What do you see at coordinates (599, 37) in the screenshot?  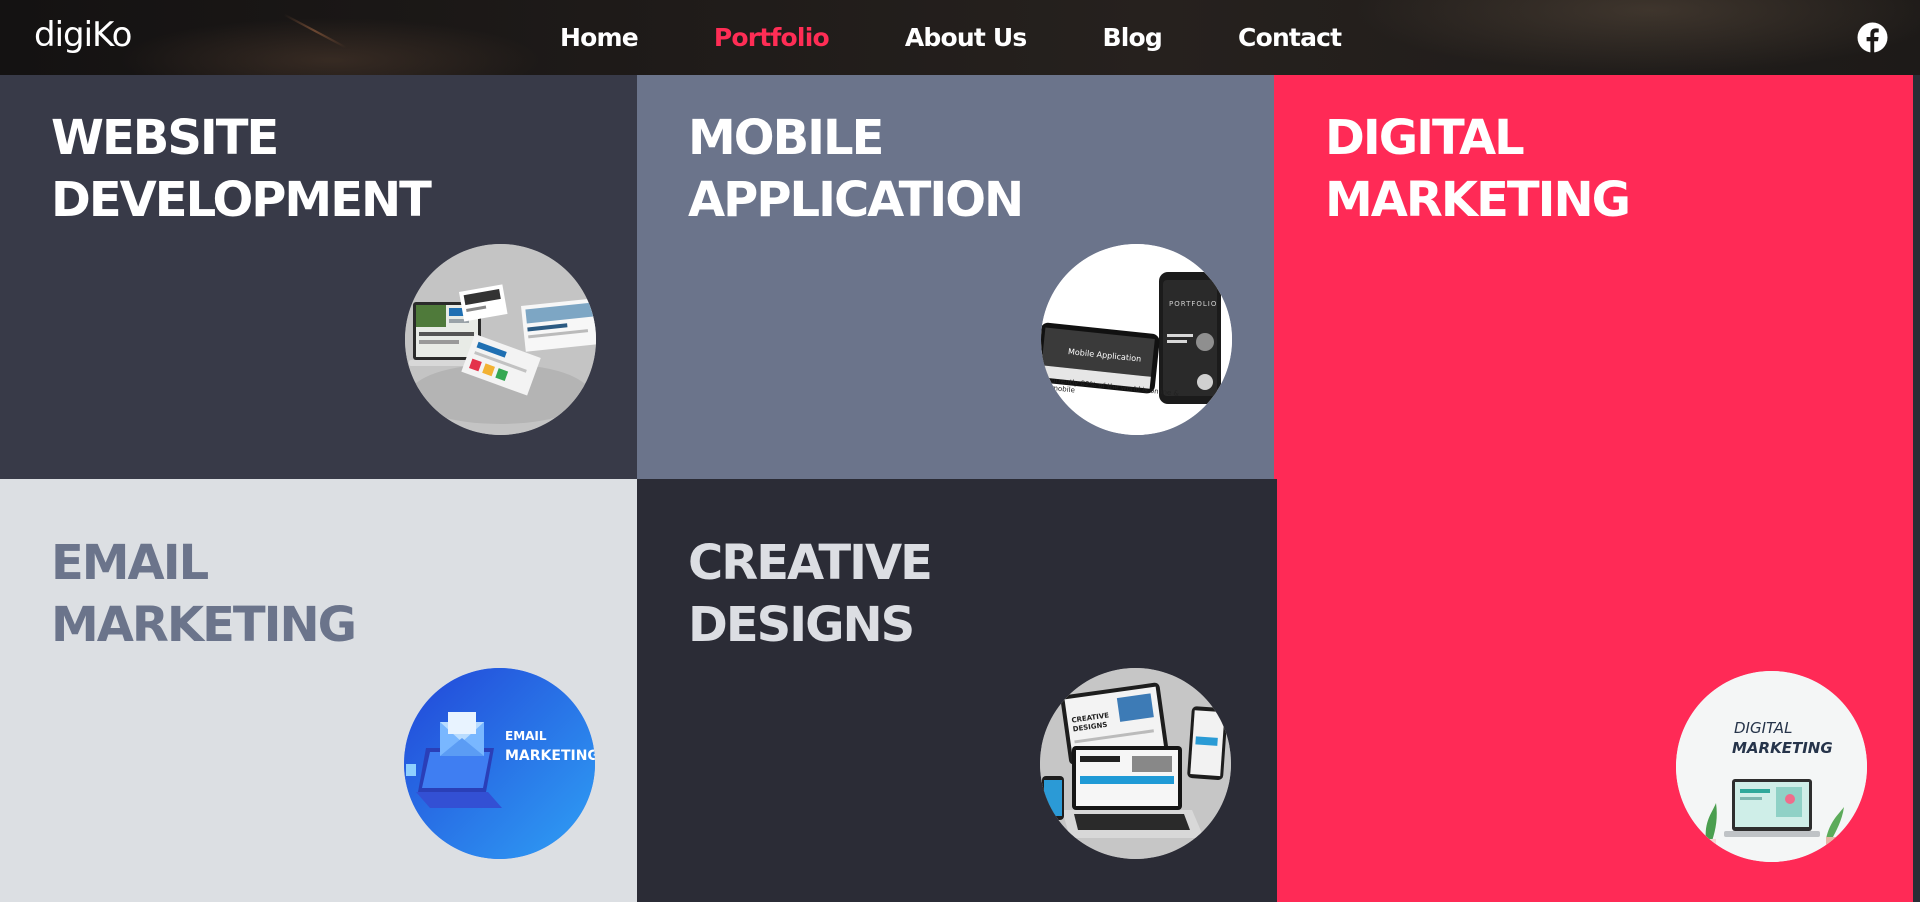 I see `nav-home: Home` at bounding box center [599, 37].